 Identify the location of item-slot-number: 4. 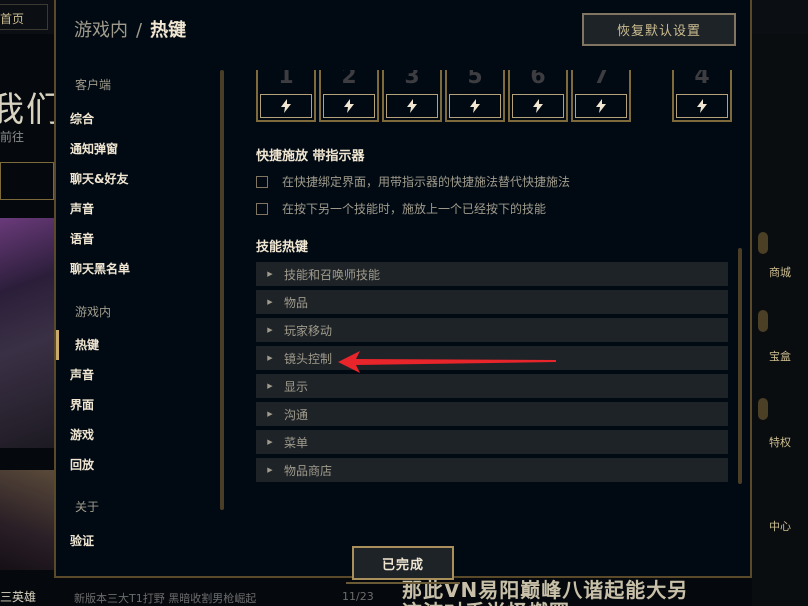
(702, 79).